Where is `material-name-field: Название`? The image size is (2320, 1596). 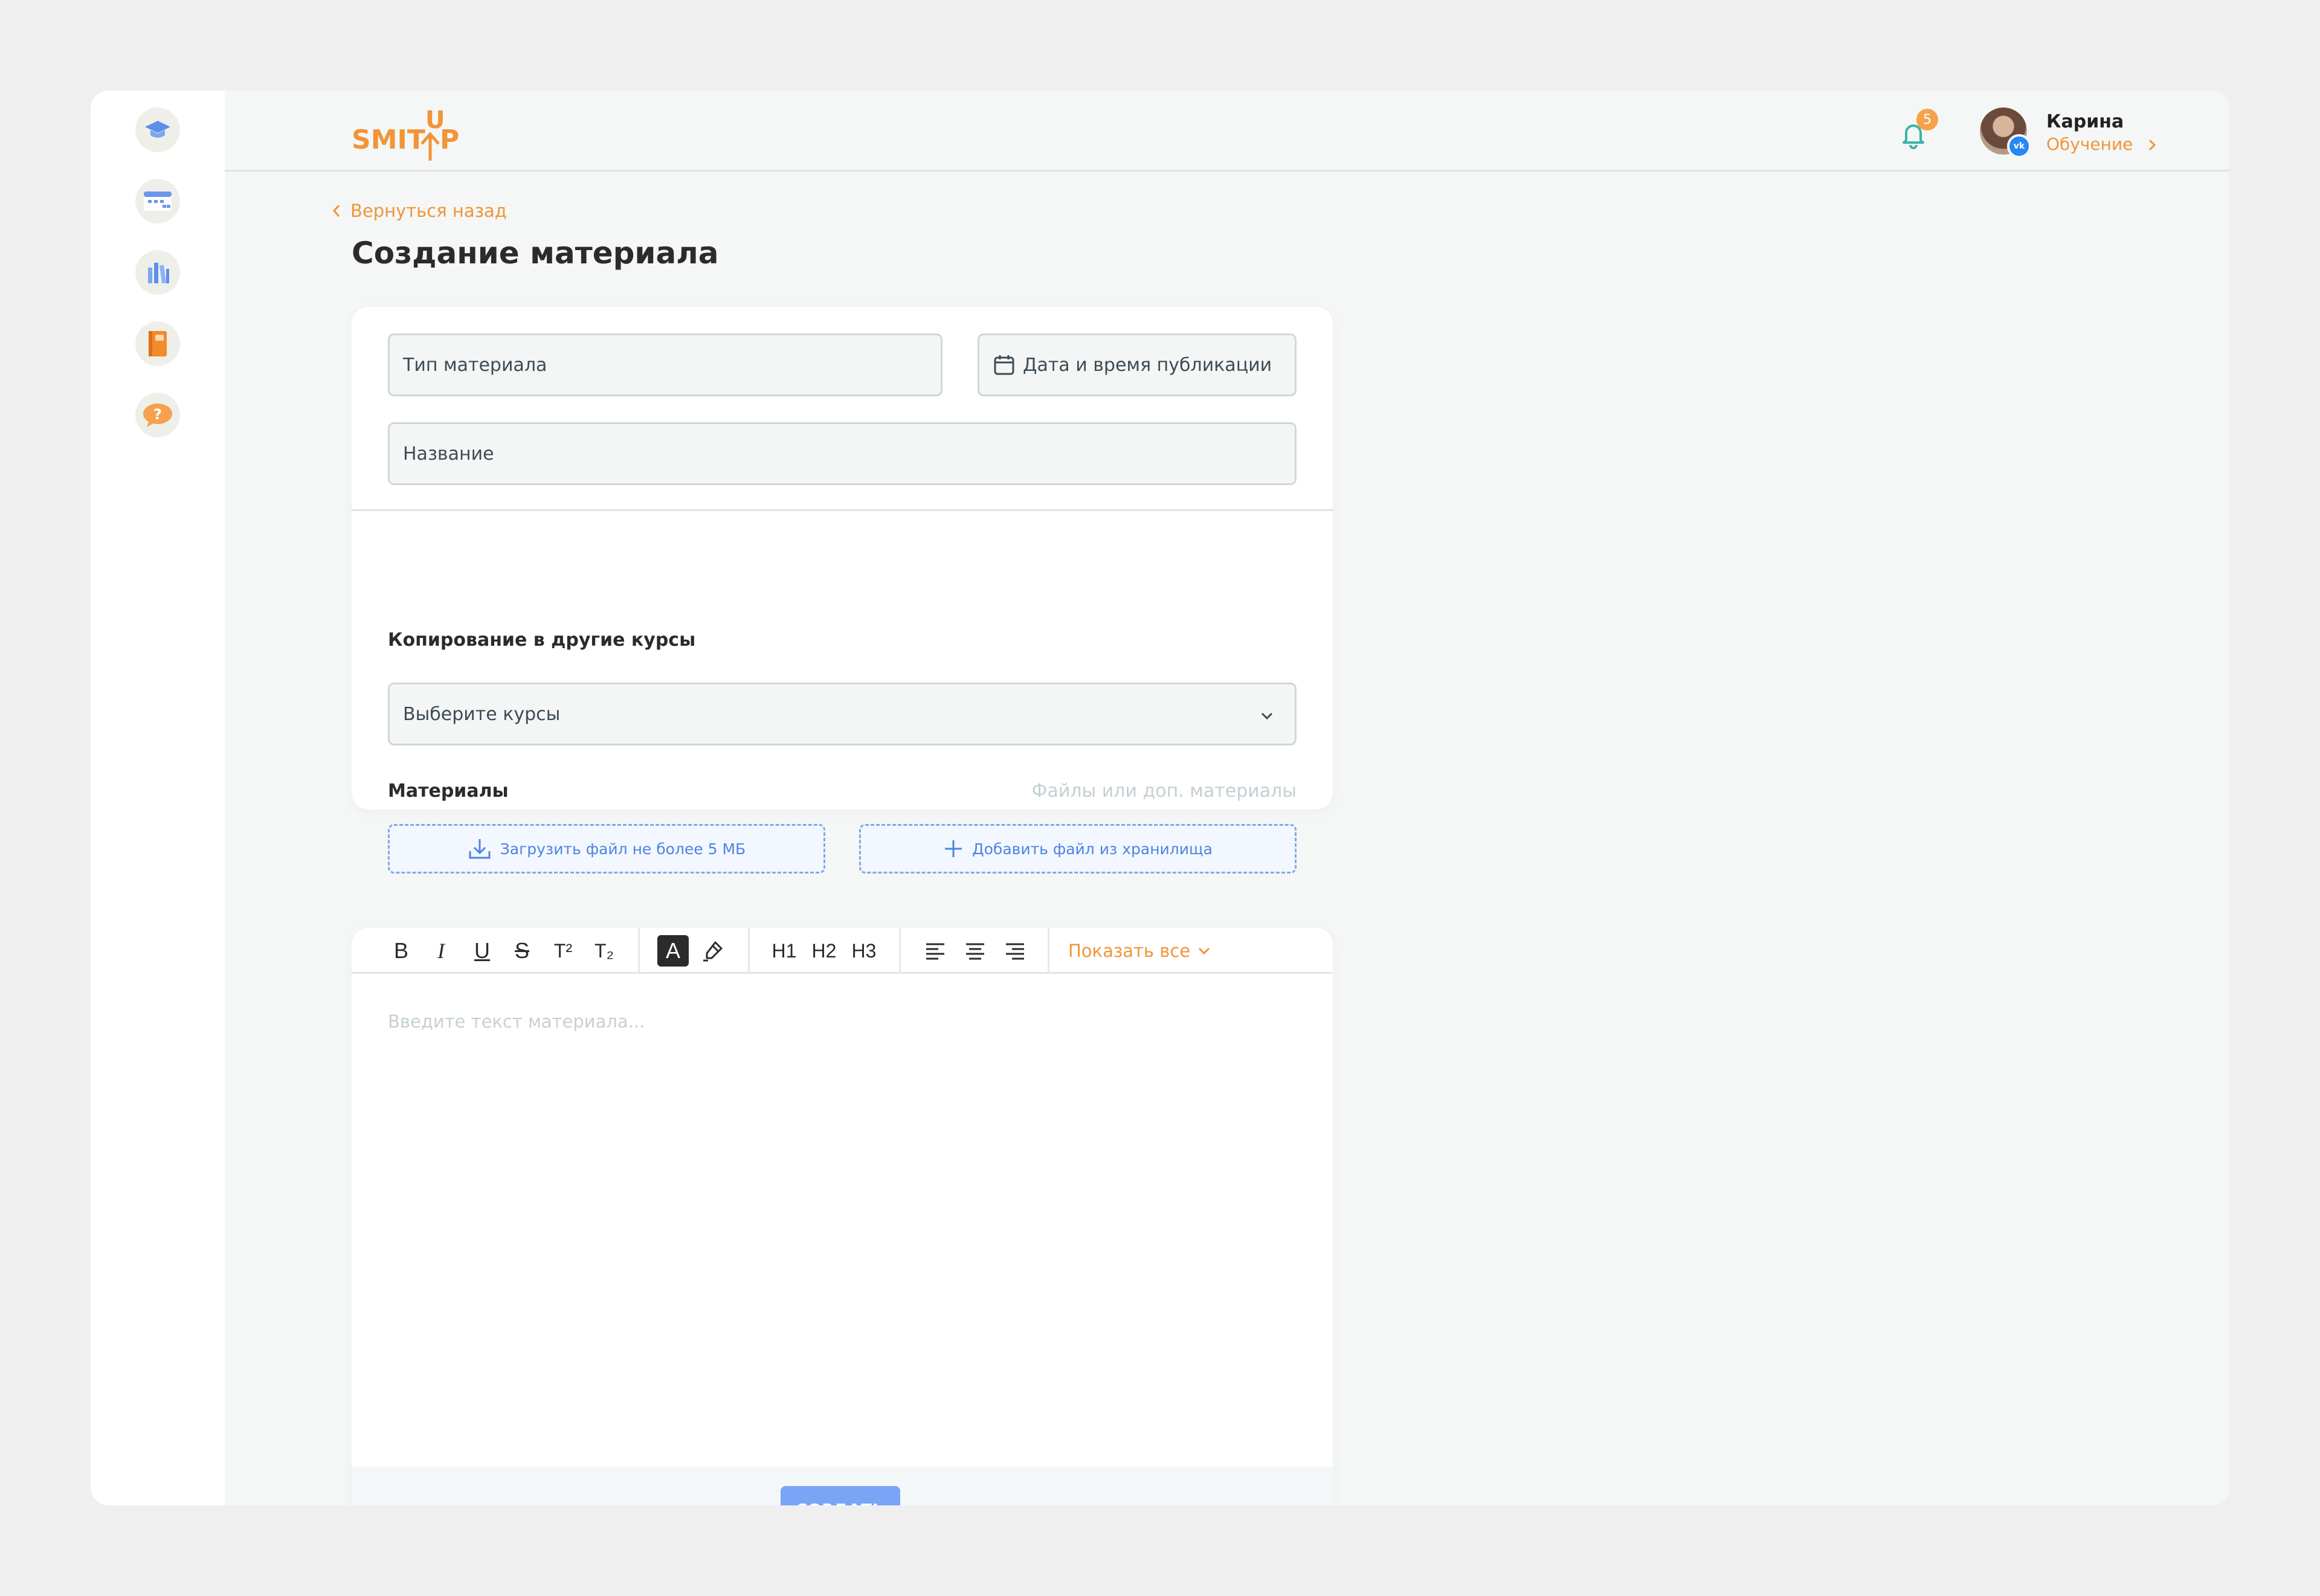
material-name-field: Название is located at coordinates (842, 453).